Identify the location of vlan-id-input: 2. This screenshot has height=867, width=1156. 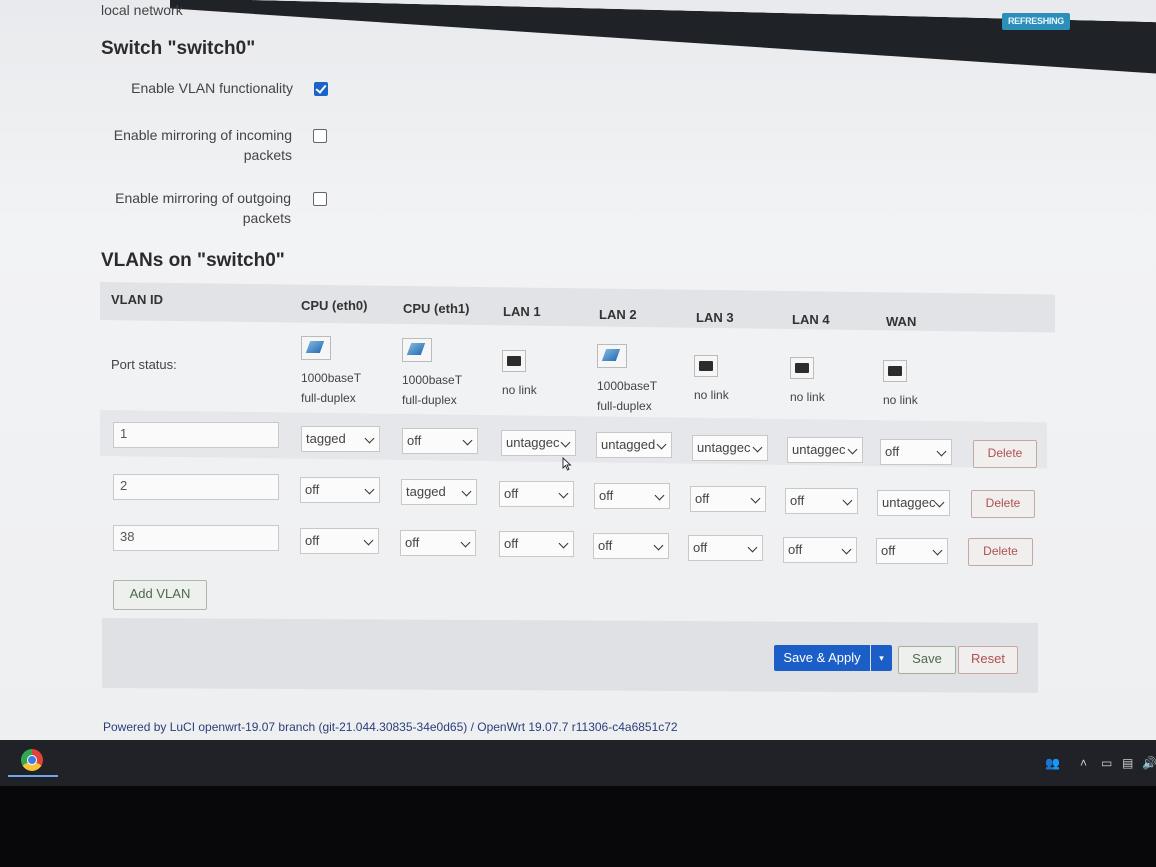
(196, 487).